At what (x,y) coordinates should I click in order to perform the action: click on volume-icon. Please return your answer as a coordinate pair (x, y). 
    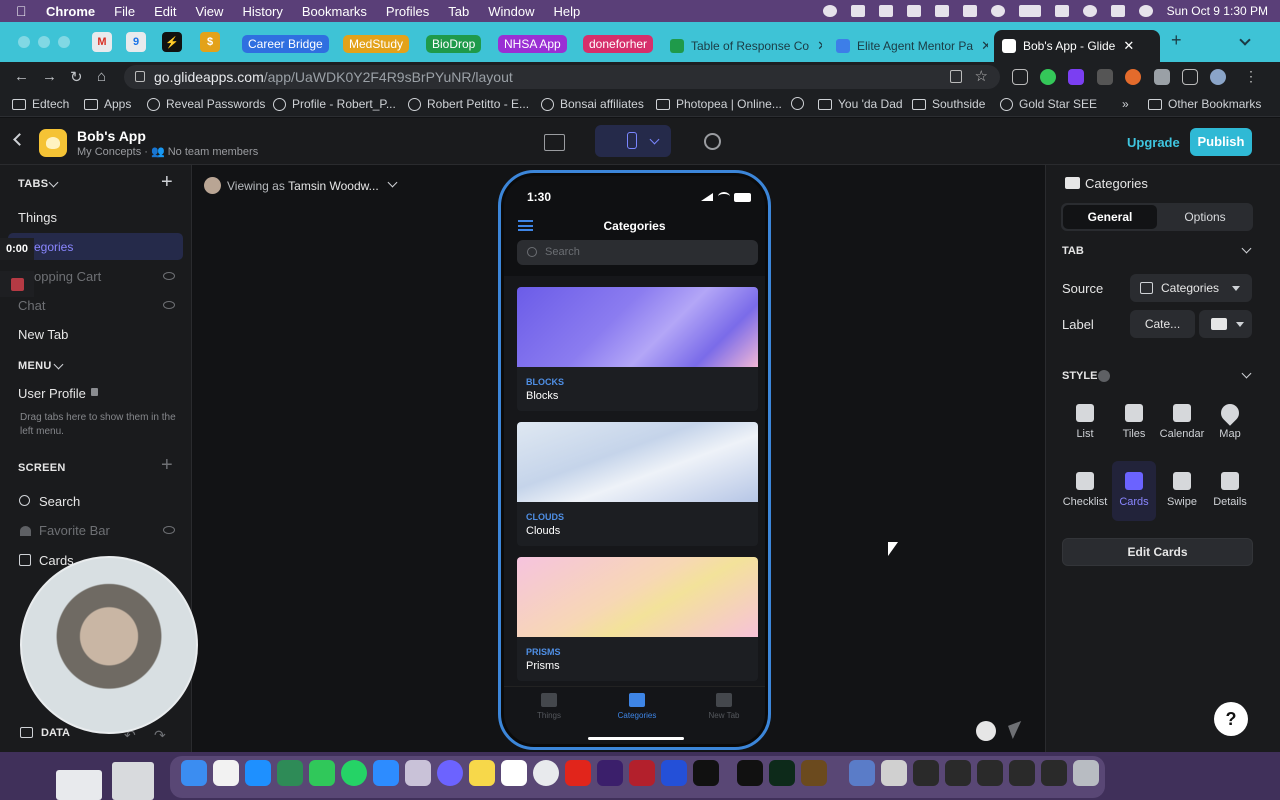
    Looking at the image, I should click on (941, 11).